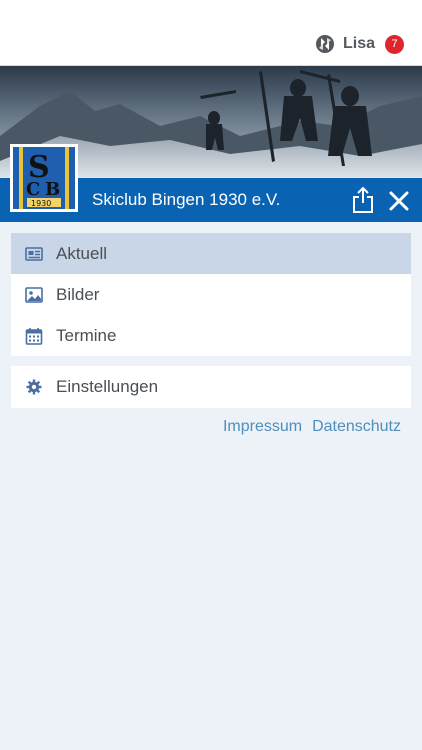 The width and height of the screenshot is (422, 750). I want to click on app-logo-icon, so click(325, 44).